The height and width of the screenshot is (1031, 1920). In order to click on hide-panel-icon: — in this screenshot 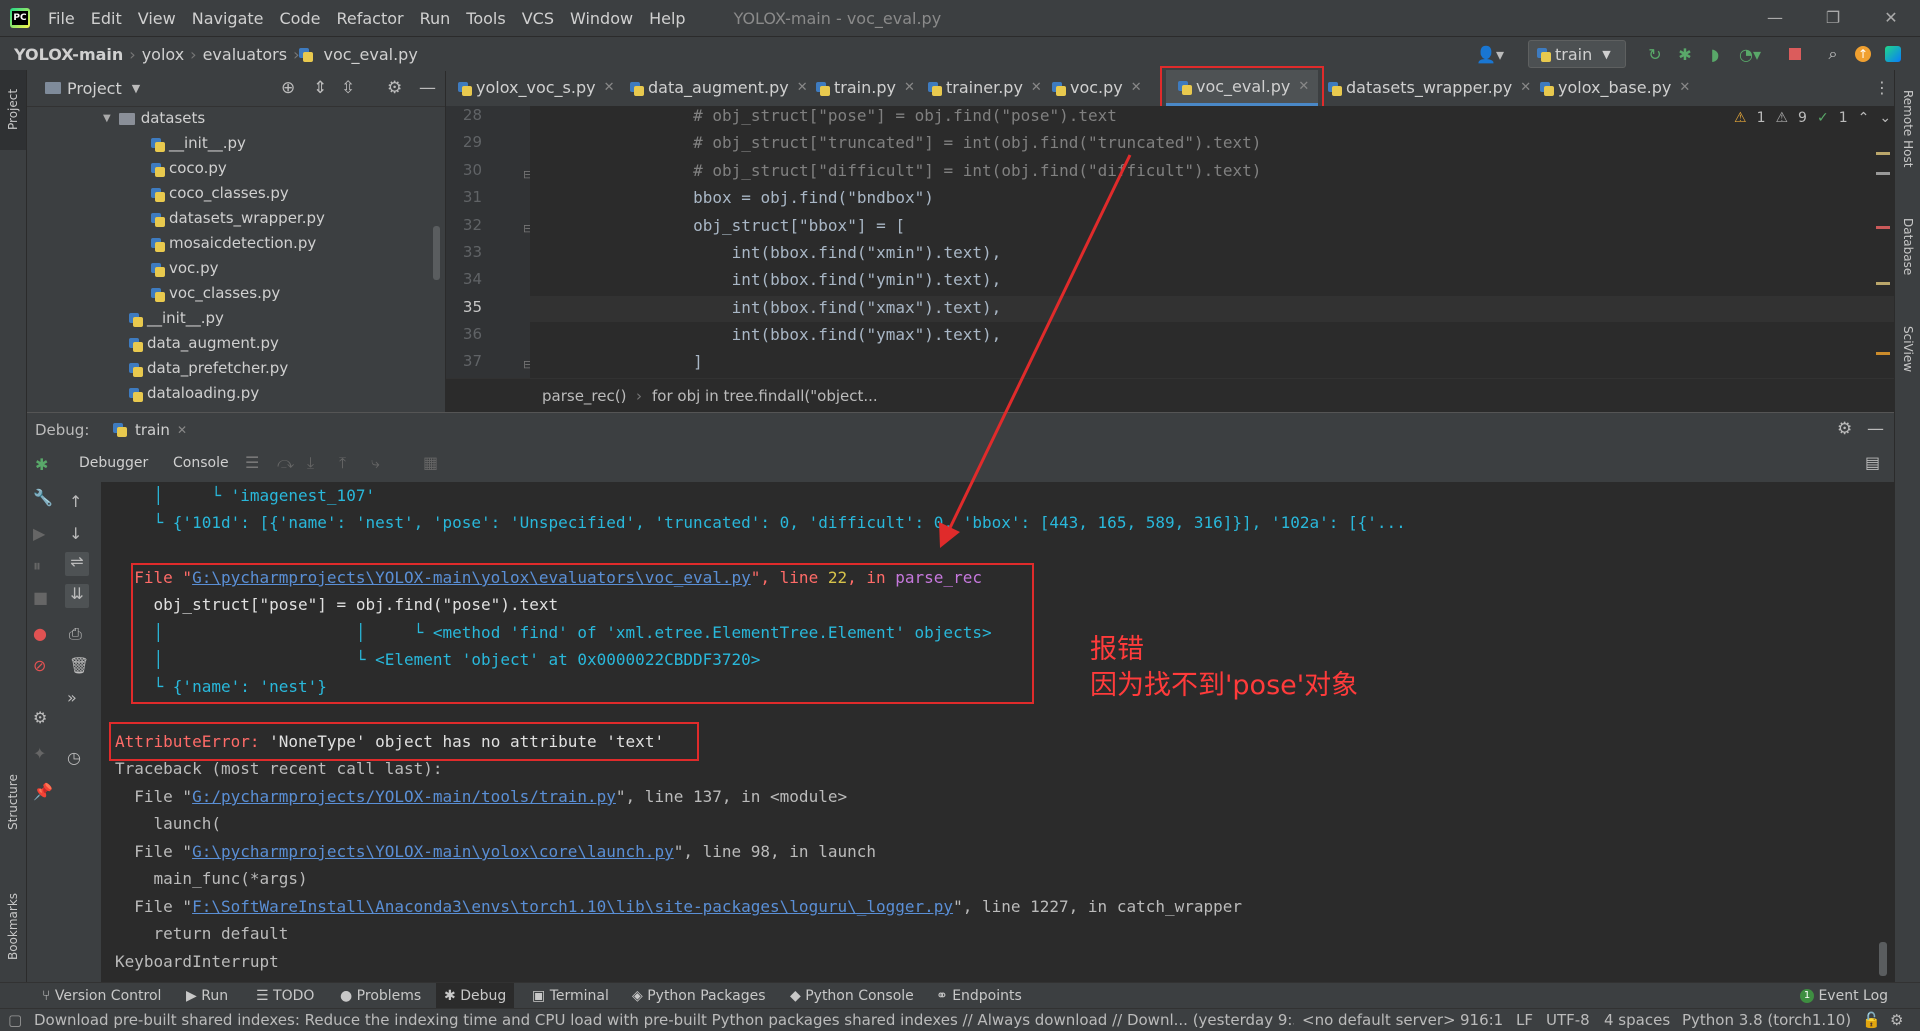, I will do `click(427, 88)`.